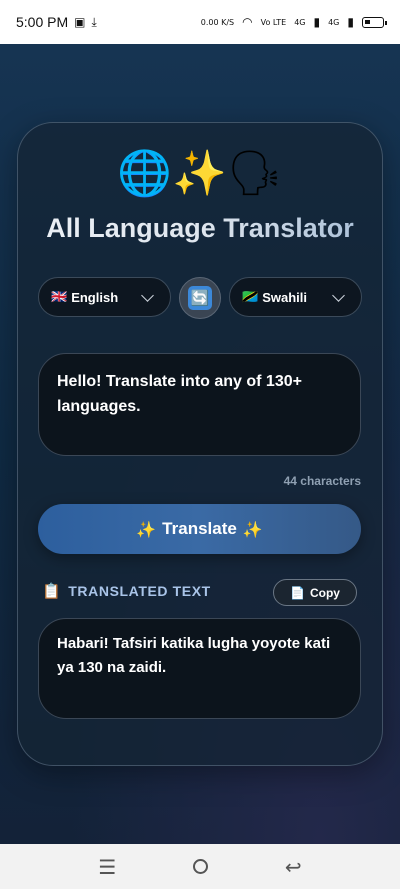 This screenshot has height=889, width=400. Describe the element at coordinates (300, 22) in the screenshot. I see `net-type-4g: 4G` at that location.